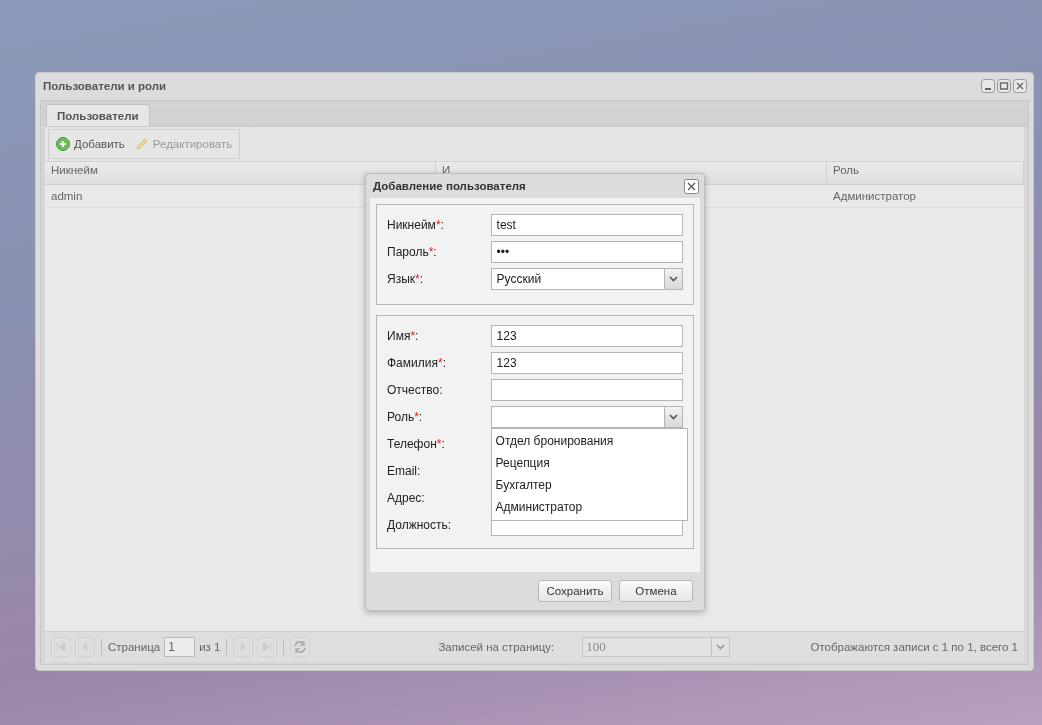 The width and height of the screenshot is (1042, 725). What do you see at coordinates (420, 525) in the screenshot?
I see `field-label: Должность:` at bounding box center [420, 525].